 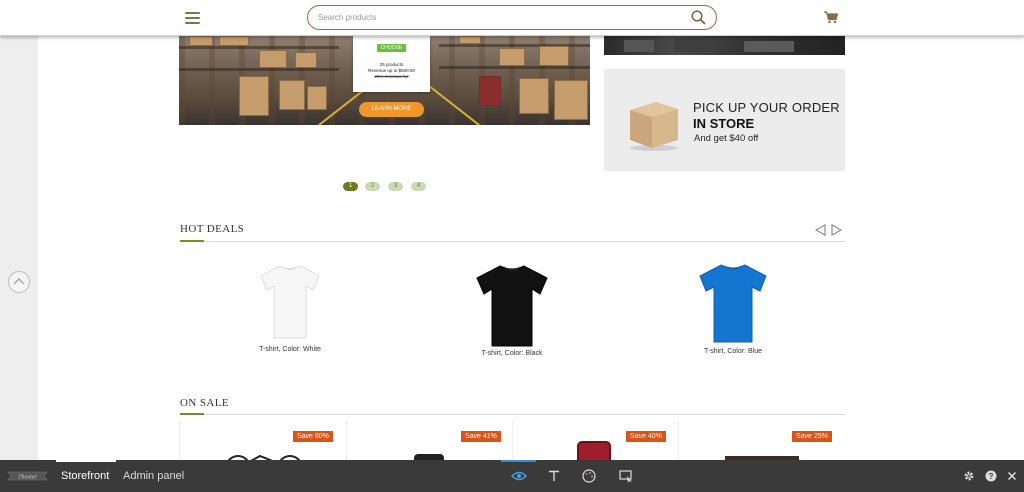 I want to click on help-icon: ?, so click(x=991, y=476).